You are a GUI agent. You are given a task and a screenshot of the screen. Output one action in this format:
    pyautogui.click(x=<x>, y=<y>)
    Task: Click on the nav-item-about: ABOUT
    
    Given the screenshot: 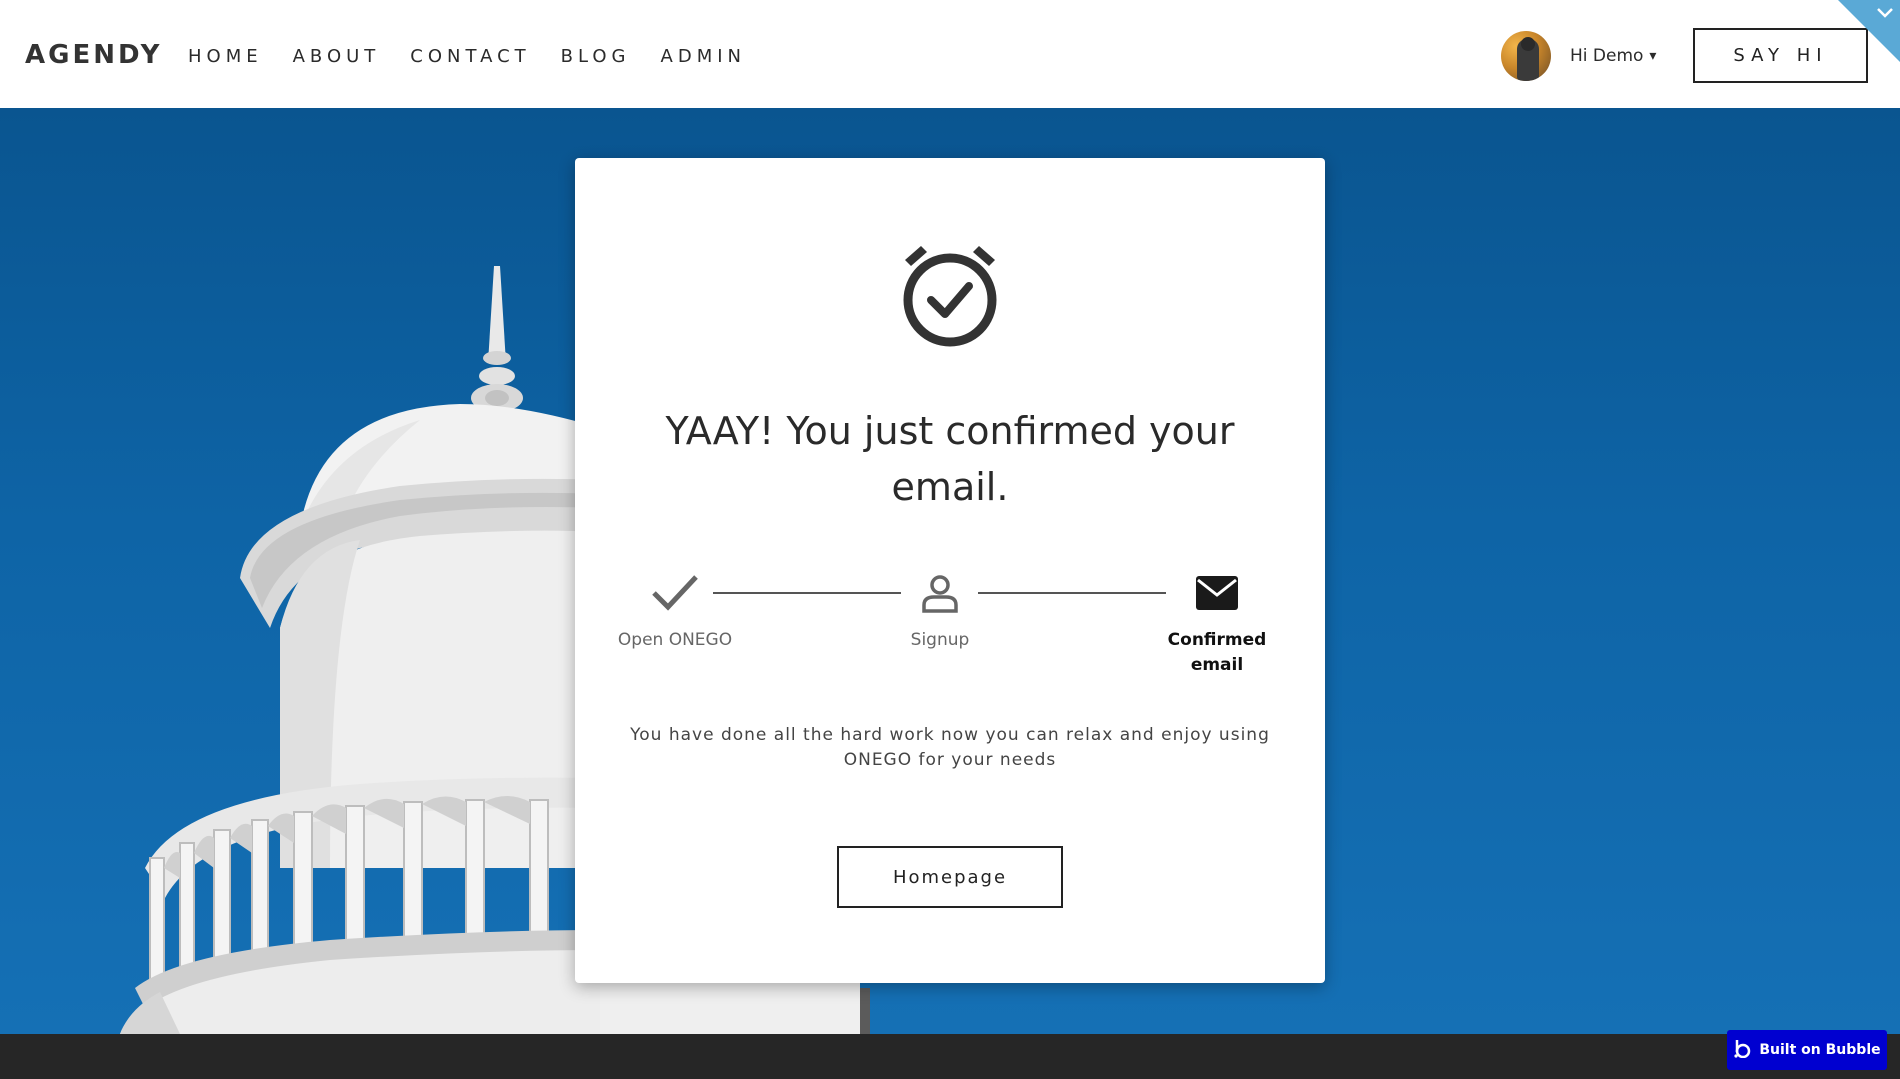 What is the action you would take?
    pyautogui.click(x=337, y=56)
    